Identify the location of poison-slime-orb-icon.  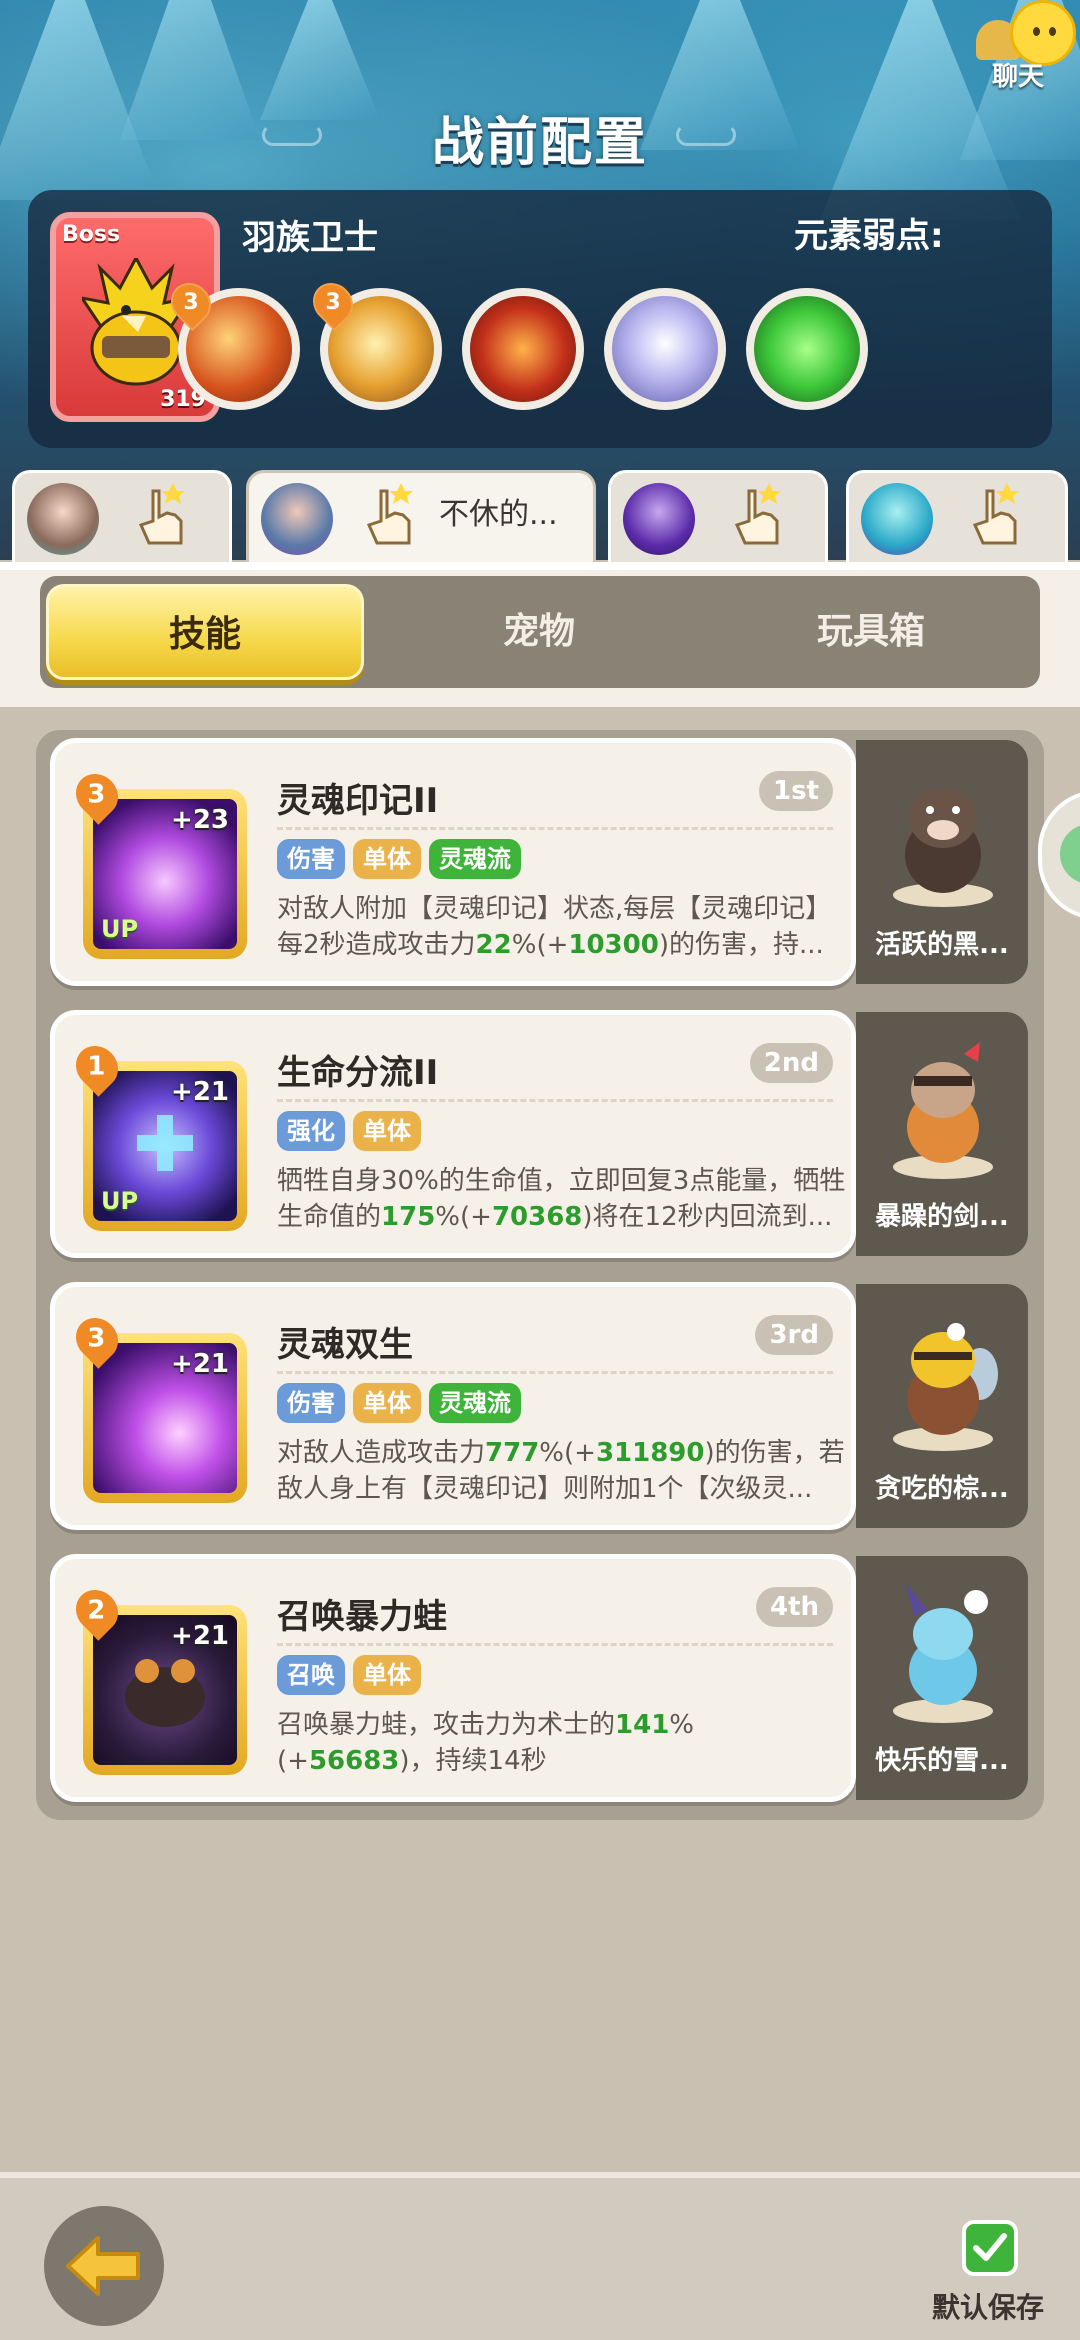
(807, 349).